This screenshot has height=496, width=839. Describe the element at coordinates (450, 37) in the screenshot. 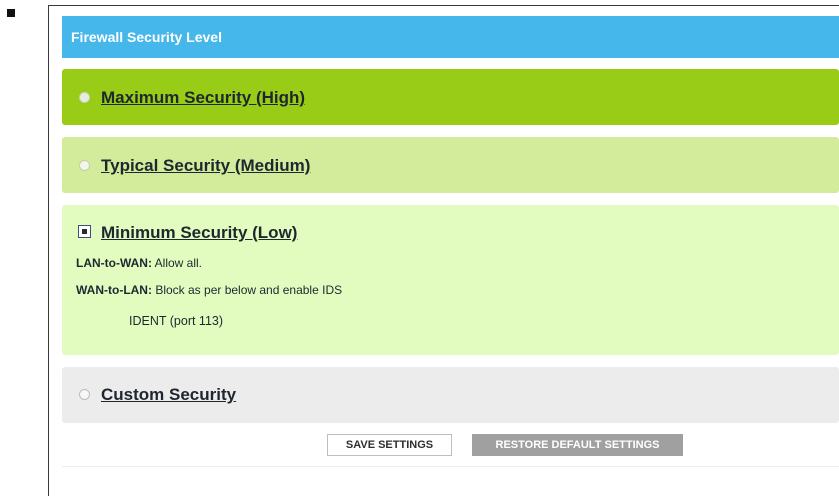

I see `section-header: Firewall Security Level` at that location.